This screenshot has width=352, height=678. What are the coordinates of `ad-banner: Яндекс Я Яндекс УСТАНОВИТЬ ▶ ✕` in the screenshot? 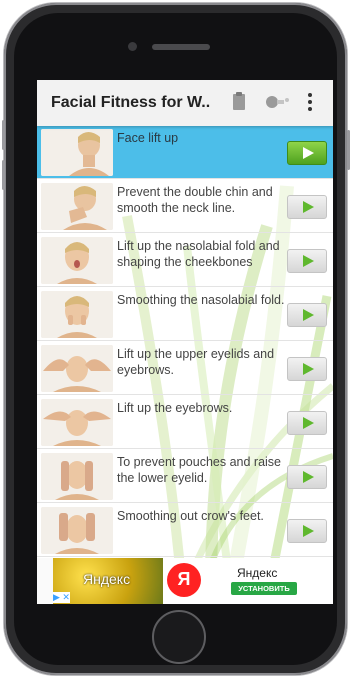 It's located at (193, 581).